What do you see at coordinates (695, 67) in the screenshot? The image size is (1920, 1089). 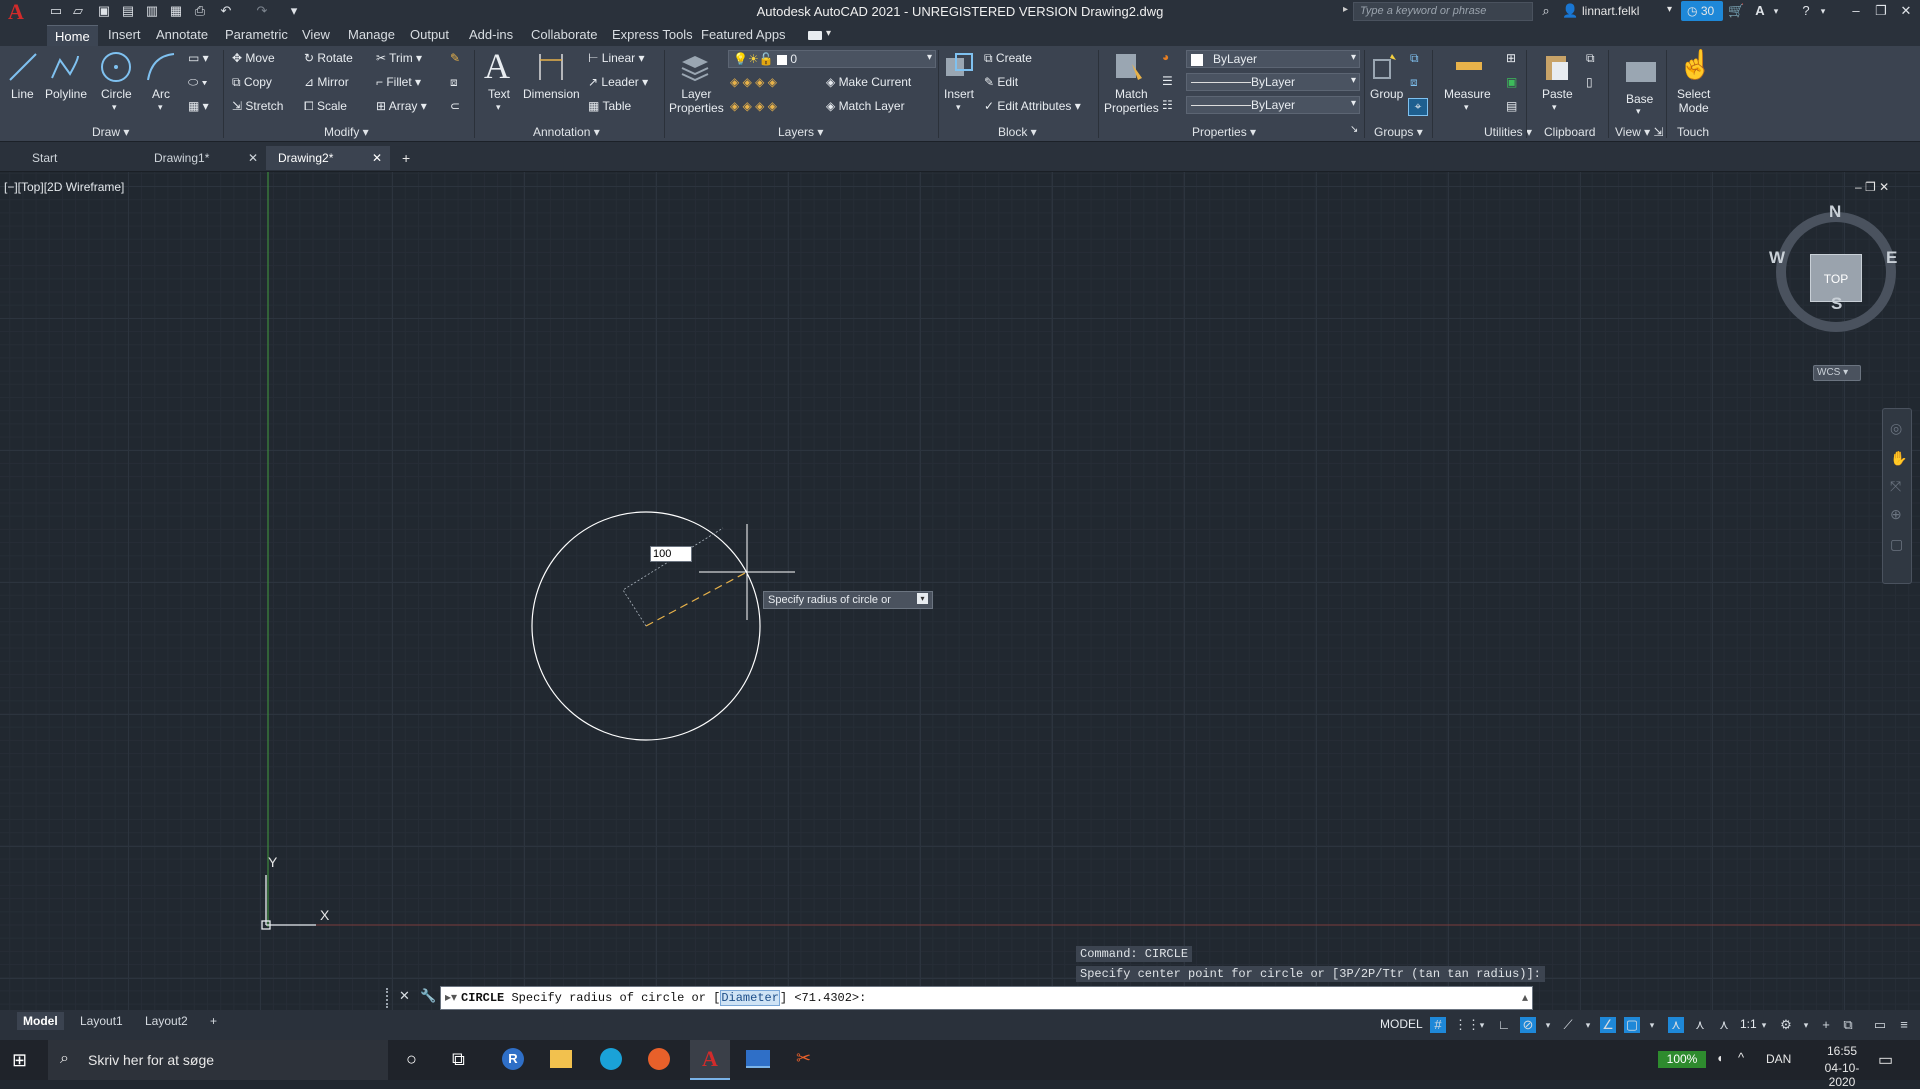 I see `layer-properties-icon` at bounding box center [695, 67].